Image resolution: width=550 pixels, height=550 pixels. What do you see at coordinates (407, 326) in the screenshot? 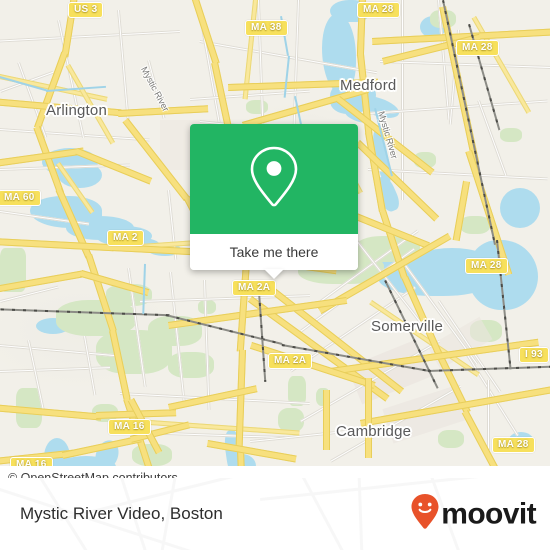
I see `place-label-somerville: Somerville` at bounding box center [407, 326].